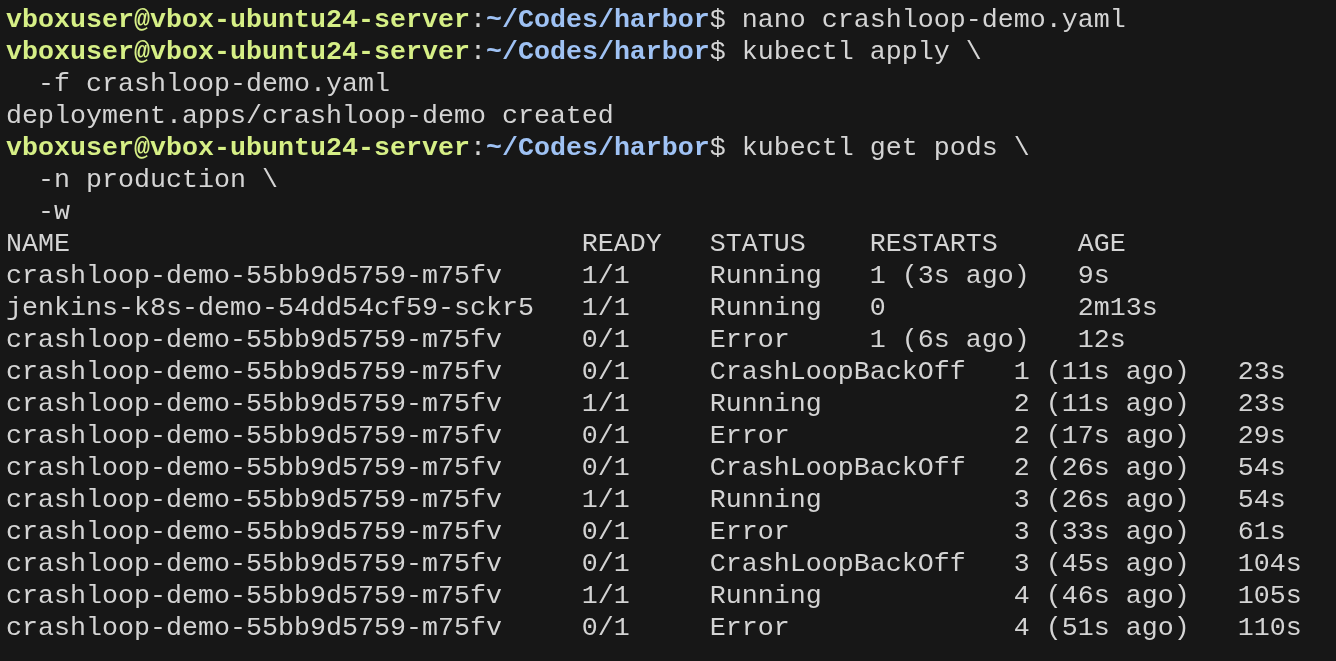  Describe the element at coordinates (646, 372) in the screenshot. I see `output-line: crashloop-demo-55bb9d5759-m75fv 0/1 CrashLoopBackOff 1 (11s ago) 23s` at that location.